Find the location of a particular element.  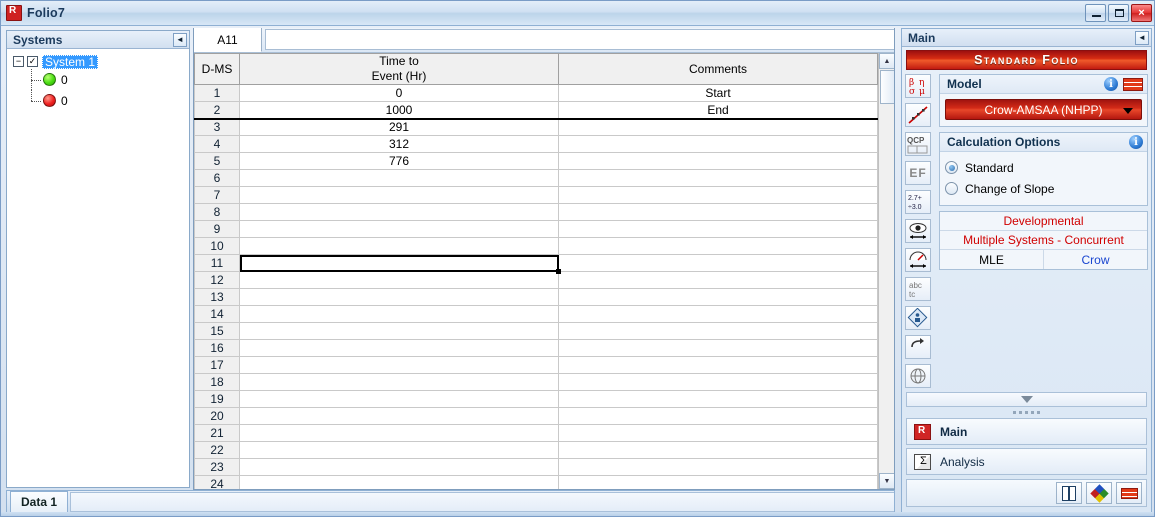

view-range-icon is located at coordinates (918, 231).